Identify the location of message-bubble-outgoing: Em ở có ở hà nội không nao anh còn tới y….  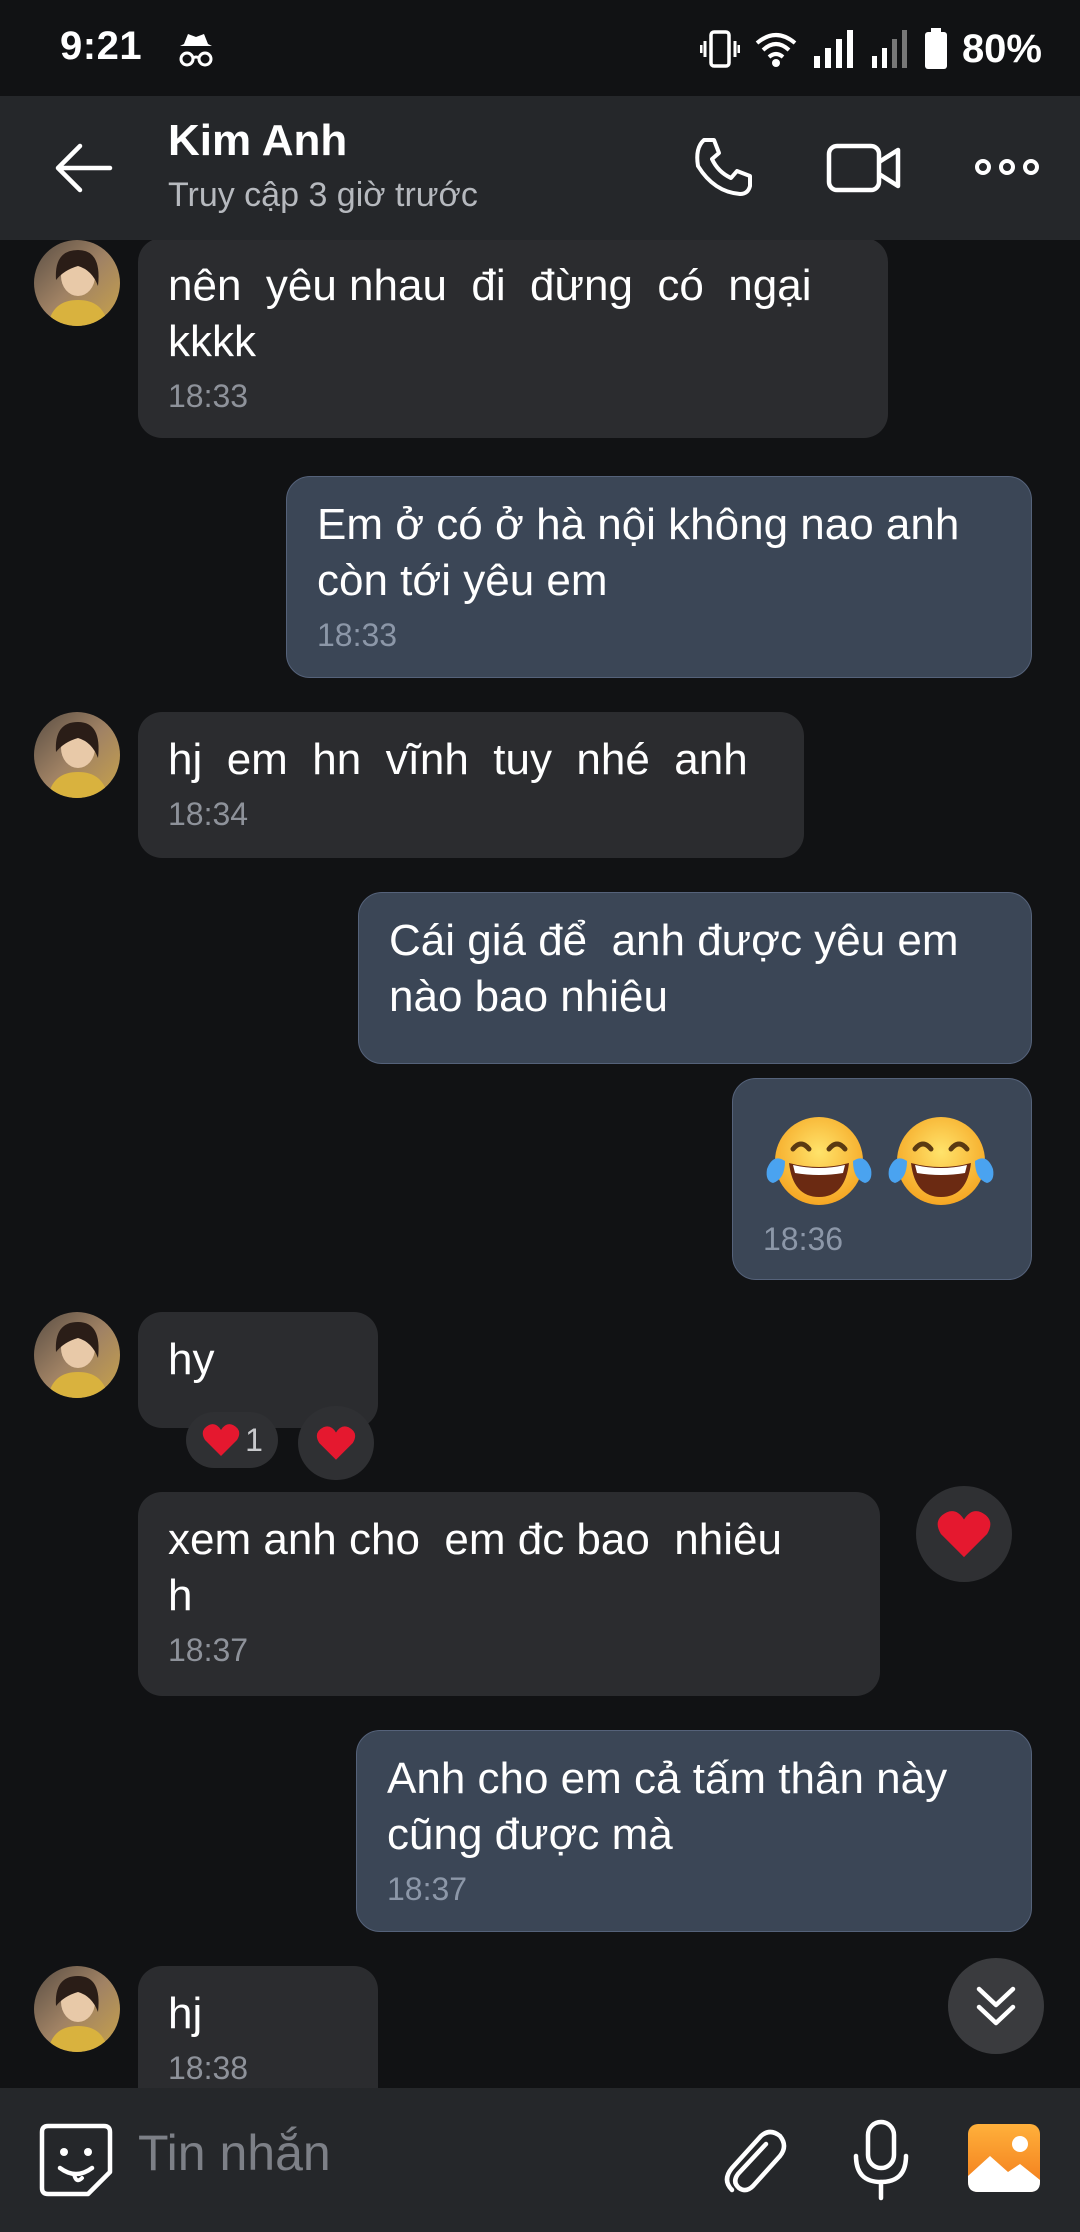
(659, 577).